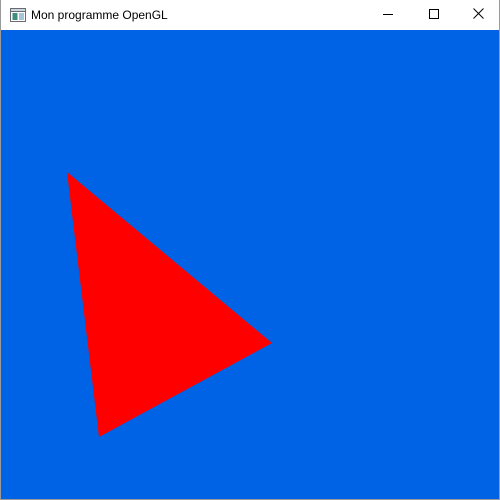  I want to click on maximize-icon, so click(434, 15).